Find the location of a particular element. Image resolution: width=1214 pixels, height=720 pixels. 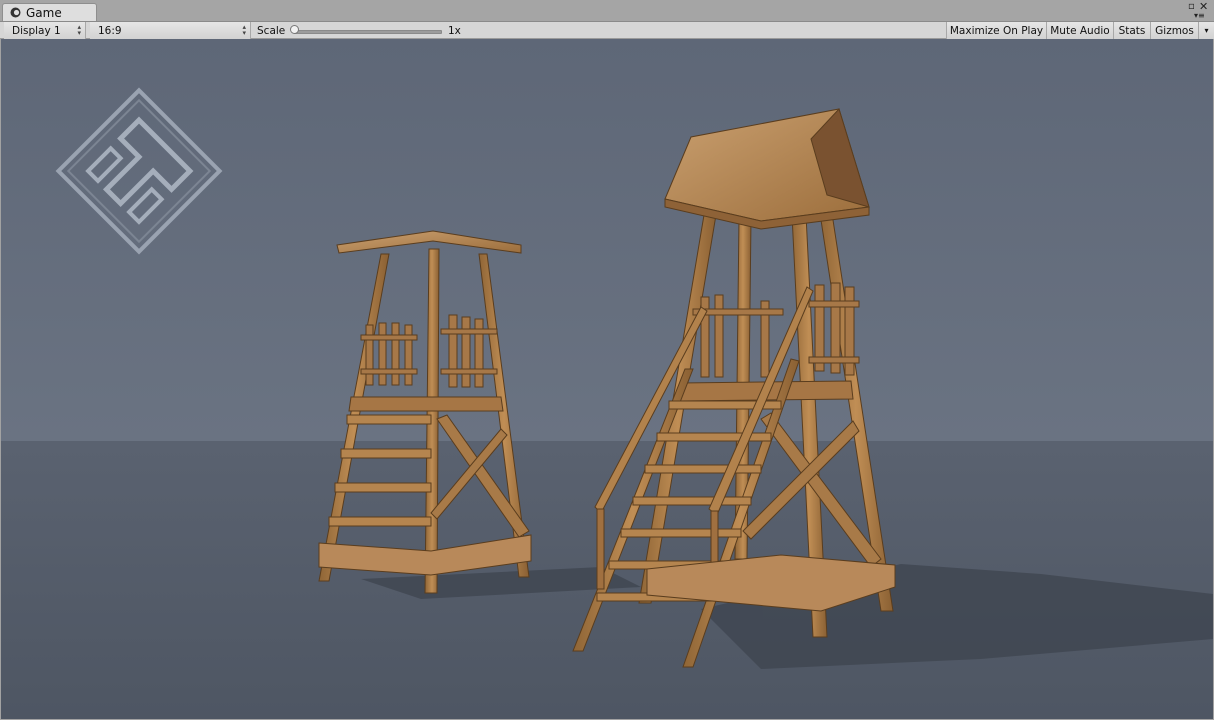

display-dropdown: Display 1 ▴ ▾ is located at coordinates (45, 30).